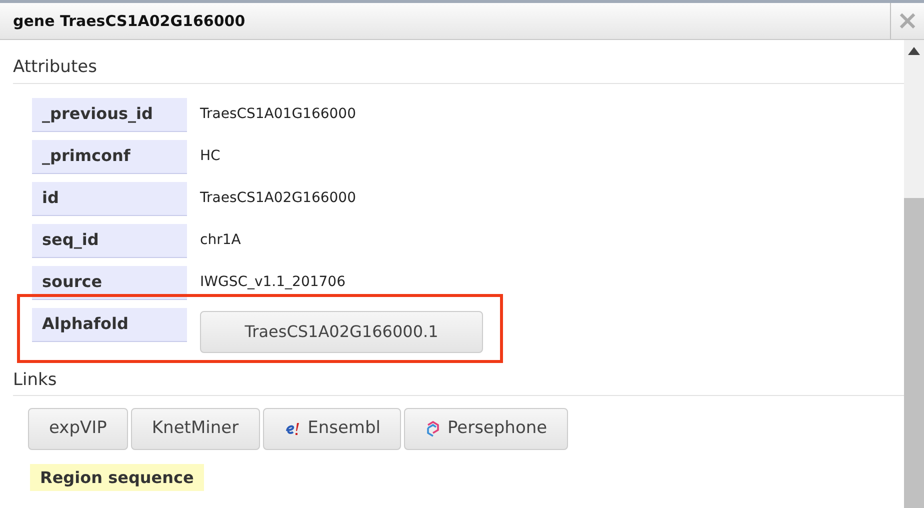 The height and width of the screenshot is (508, 924). What do you see at coordinates (109, 199) in the screenshot?
I see `attribute-key: id` at bounding box center [109, 199].